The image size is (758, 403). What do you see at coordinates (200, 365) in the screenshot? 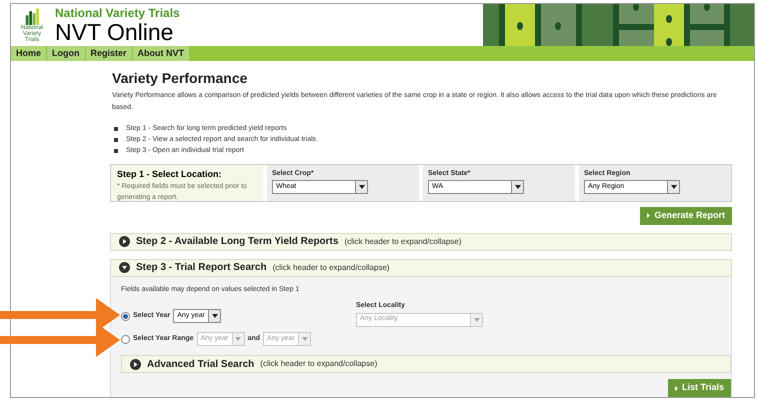
I see `section-title: Advanced Trial Search` at bounding box center [200, 365].